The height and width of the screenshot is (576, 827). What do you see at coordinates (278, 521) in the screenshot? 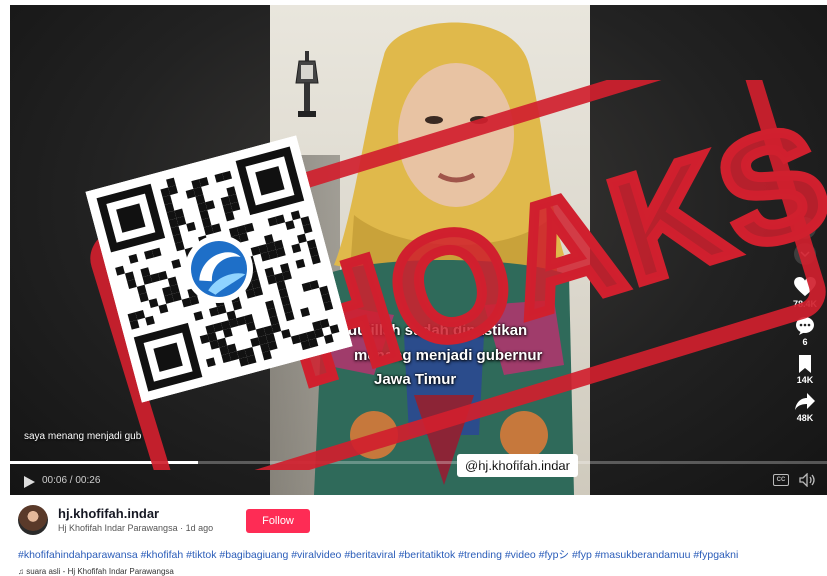
I see `follow-button: Follow` at bounding box center [278, 521].